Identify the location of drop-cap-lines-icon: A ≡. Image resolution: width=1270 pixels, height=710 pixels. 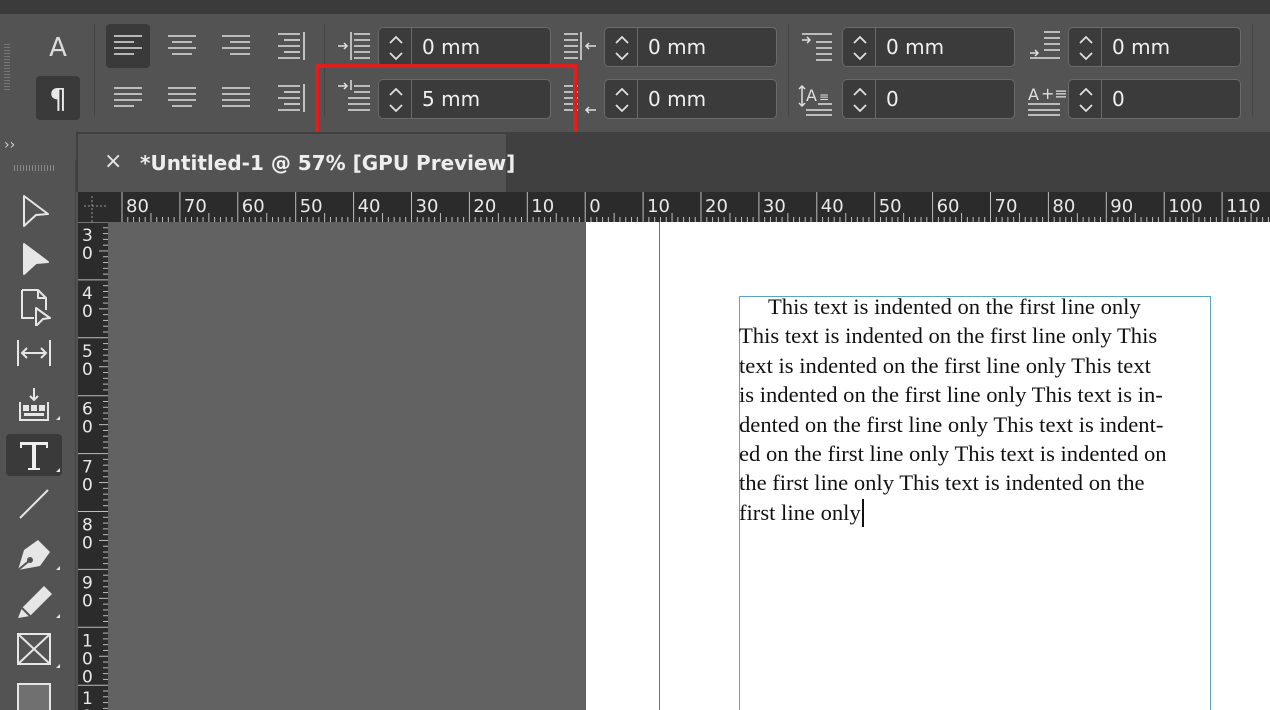
(818, 98).